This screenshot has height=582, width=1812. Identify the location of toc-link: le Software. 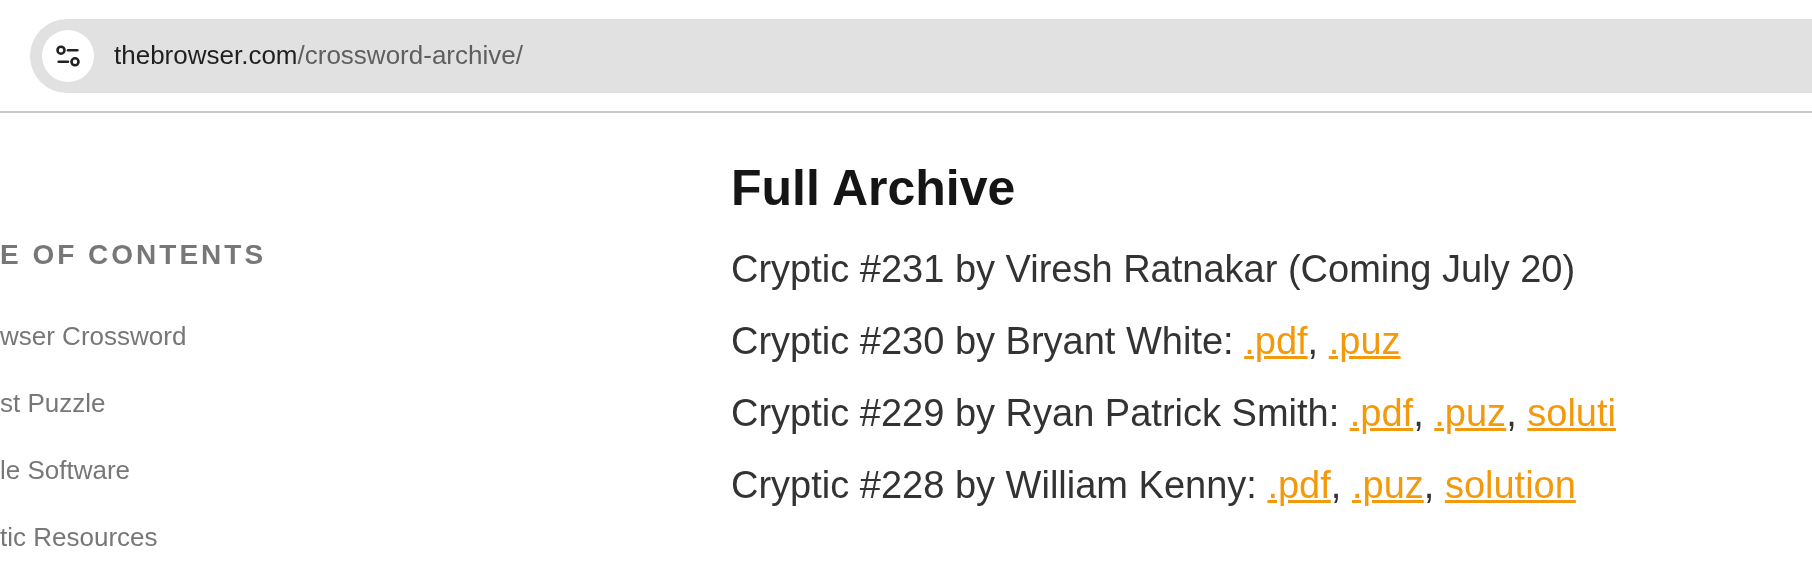
(65, 470).